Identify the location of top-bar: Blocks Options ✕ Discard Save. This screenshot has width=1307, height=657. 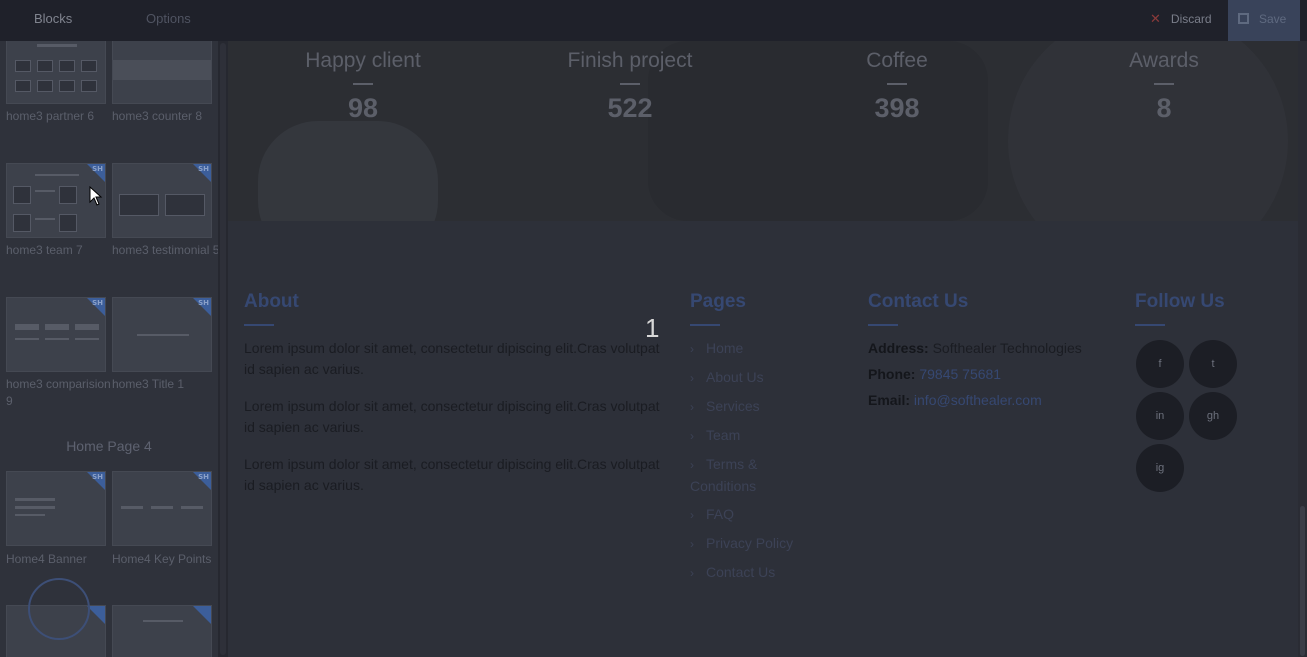
(653, 20).